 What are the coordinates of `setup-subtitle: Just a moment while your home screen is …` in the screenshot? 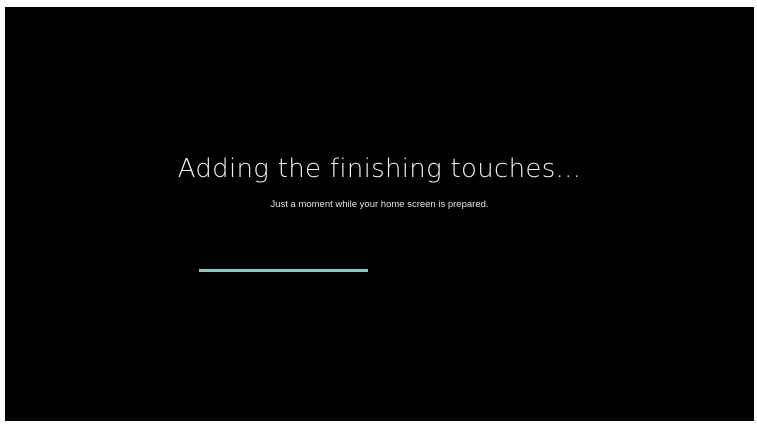 It's located at (379, 204).